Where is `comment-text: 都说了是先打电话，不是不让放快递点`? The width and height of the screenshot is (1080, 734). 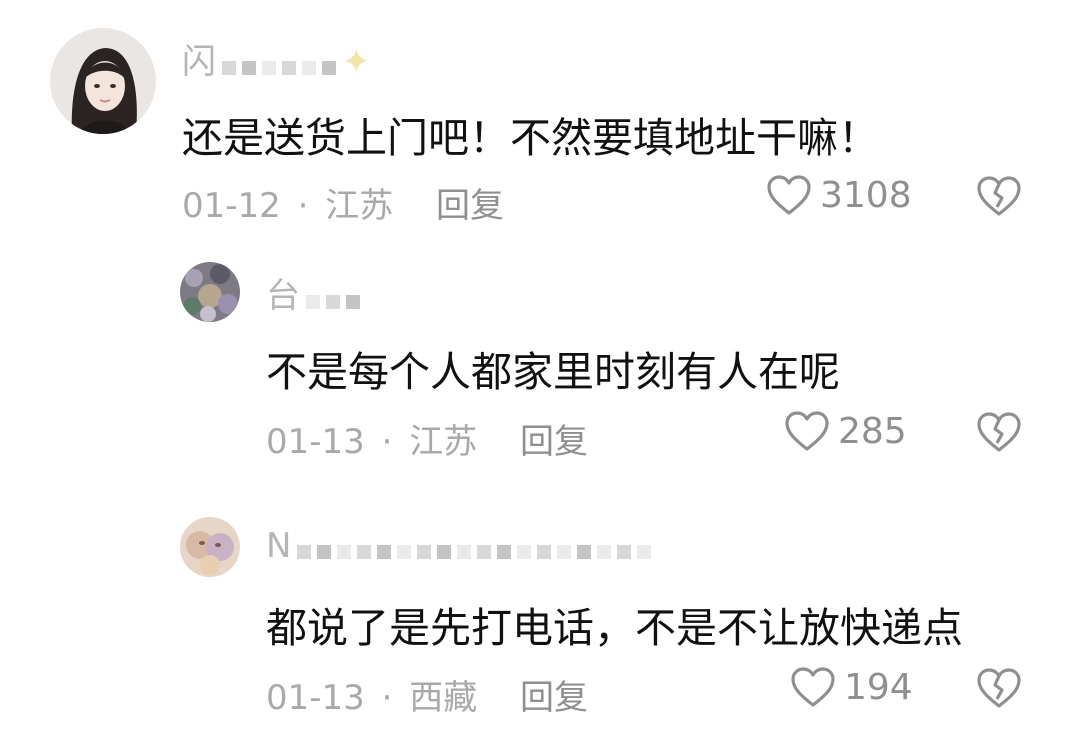 comment-text: 都说了是先打电话，不是不让放快递点 is located at coordinates (614, 628).